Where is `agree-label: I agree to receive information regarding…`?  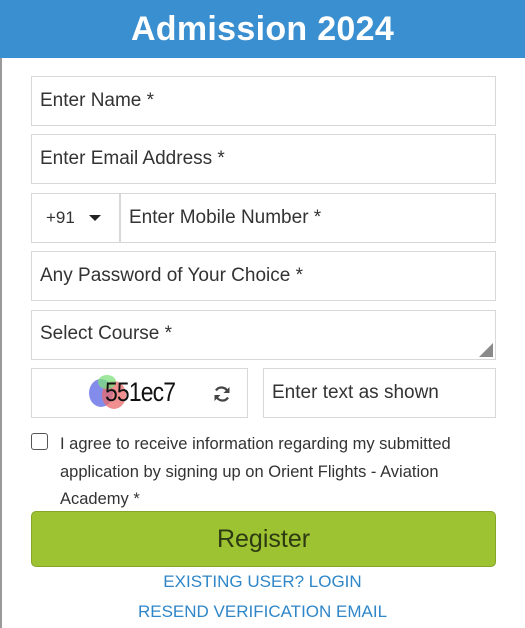 agree-label: I agree to receive information regarding… is located at coordinates (255, 471).